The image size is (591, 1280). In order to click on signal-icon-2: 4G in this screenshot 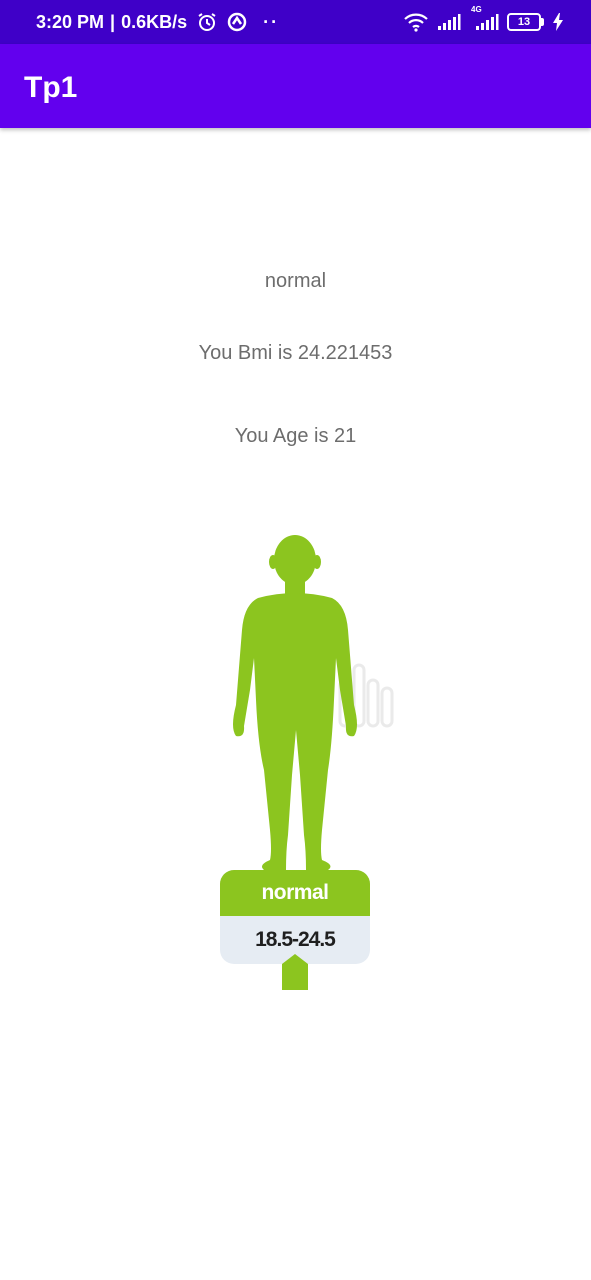, I will do `click(484, 18)`.